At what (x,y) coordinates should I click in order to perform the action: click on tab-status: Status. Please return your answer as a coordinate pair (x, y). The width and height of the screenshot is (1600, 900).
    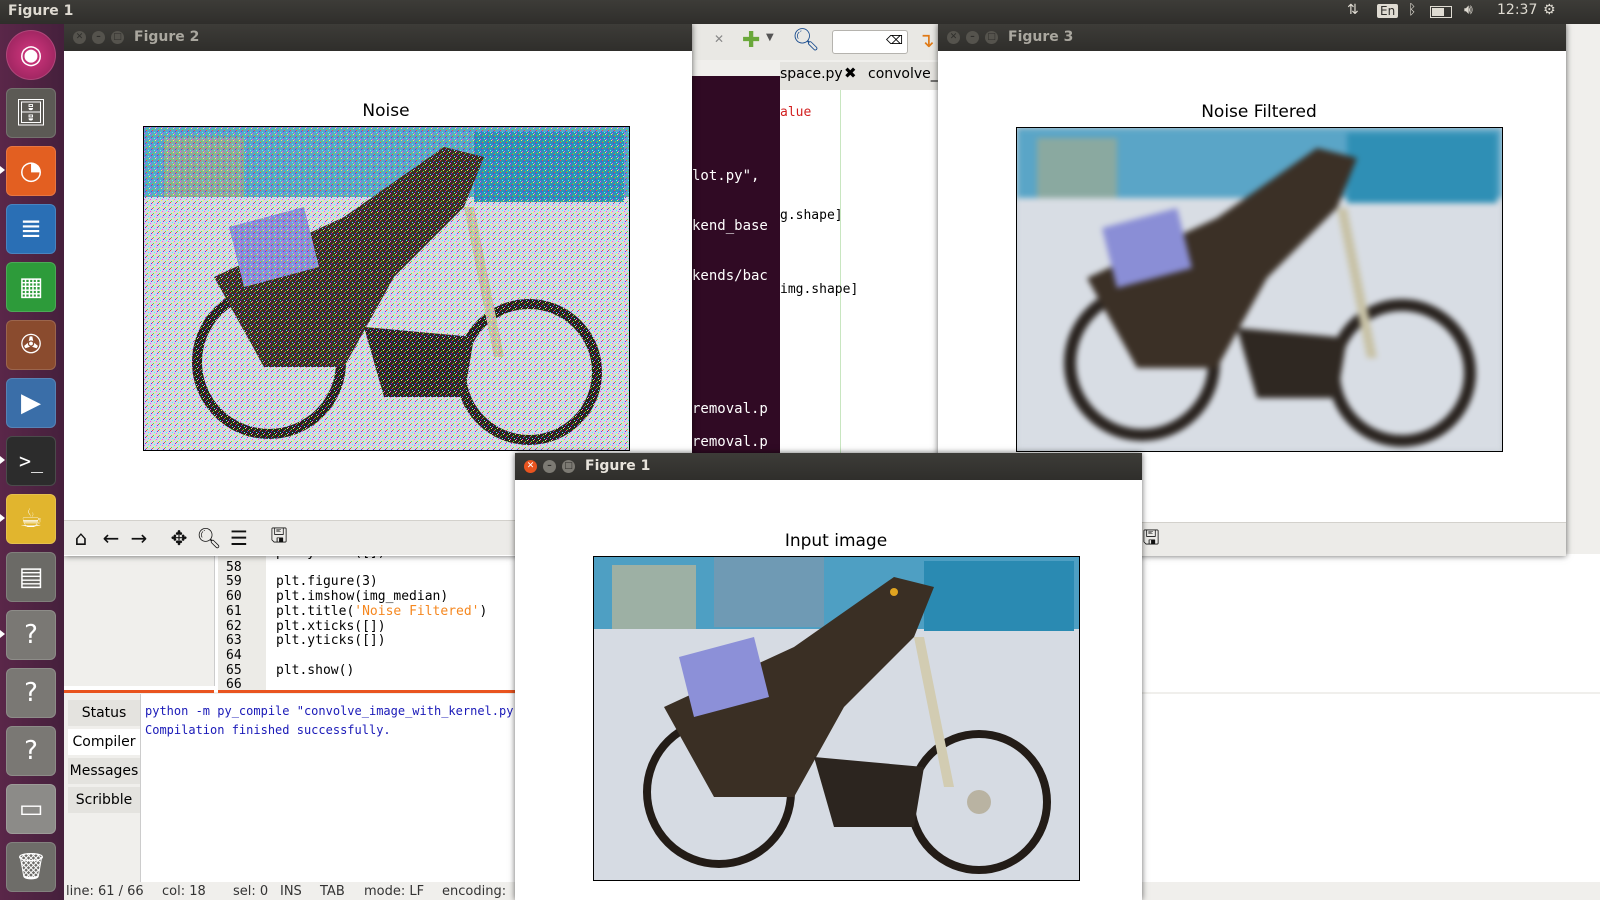
    Looking at the image, I should click on (104, 713).